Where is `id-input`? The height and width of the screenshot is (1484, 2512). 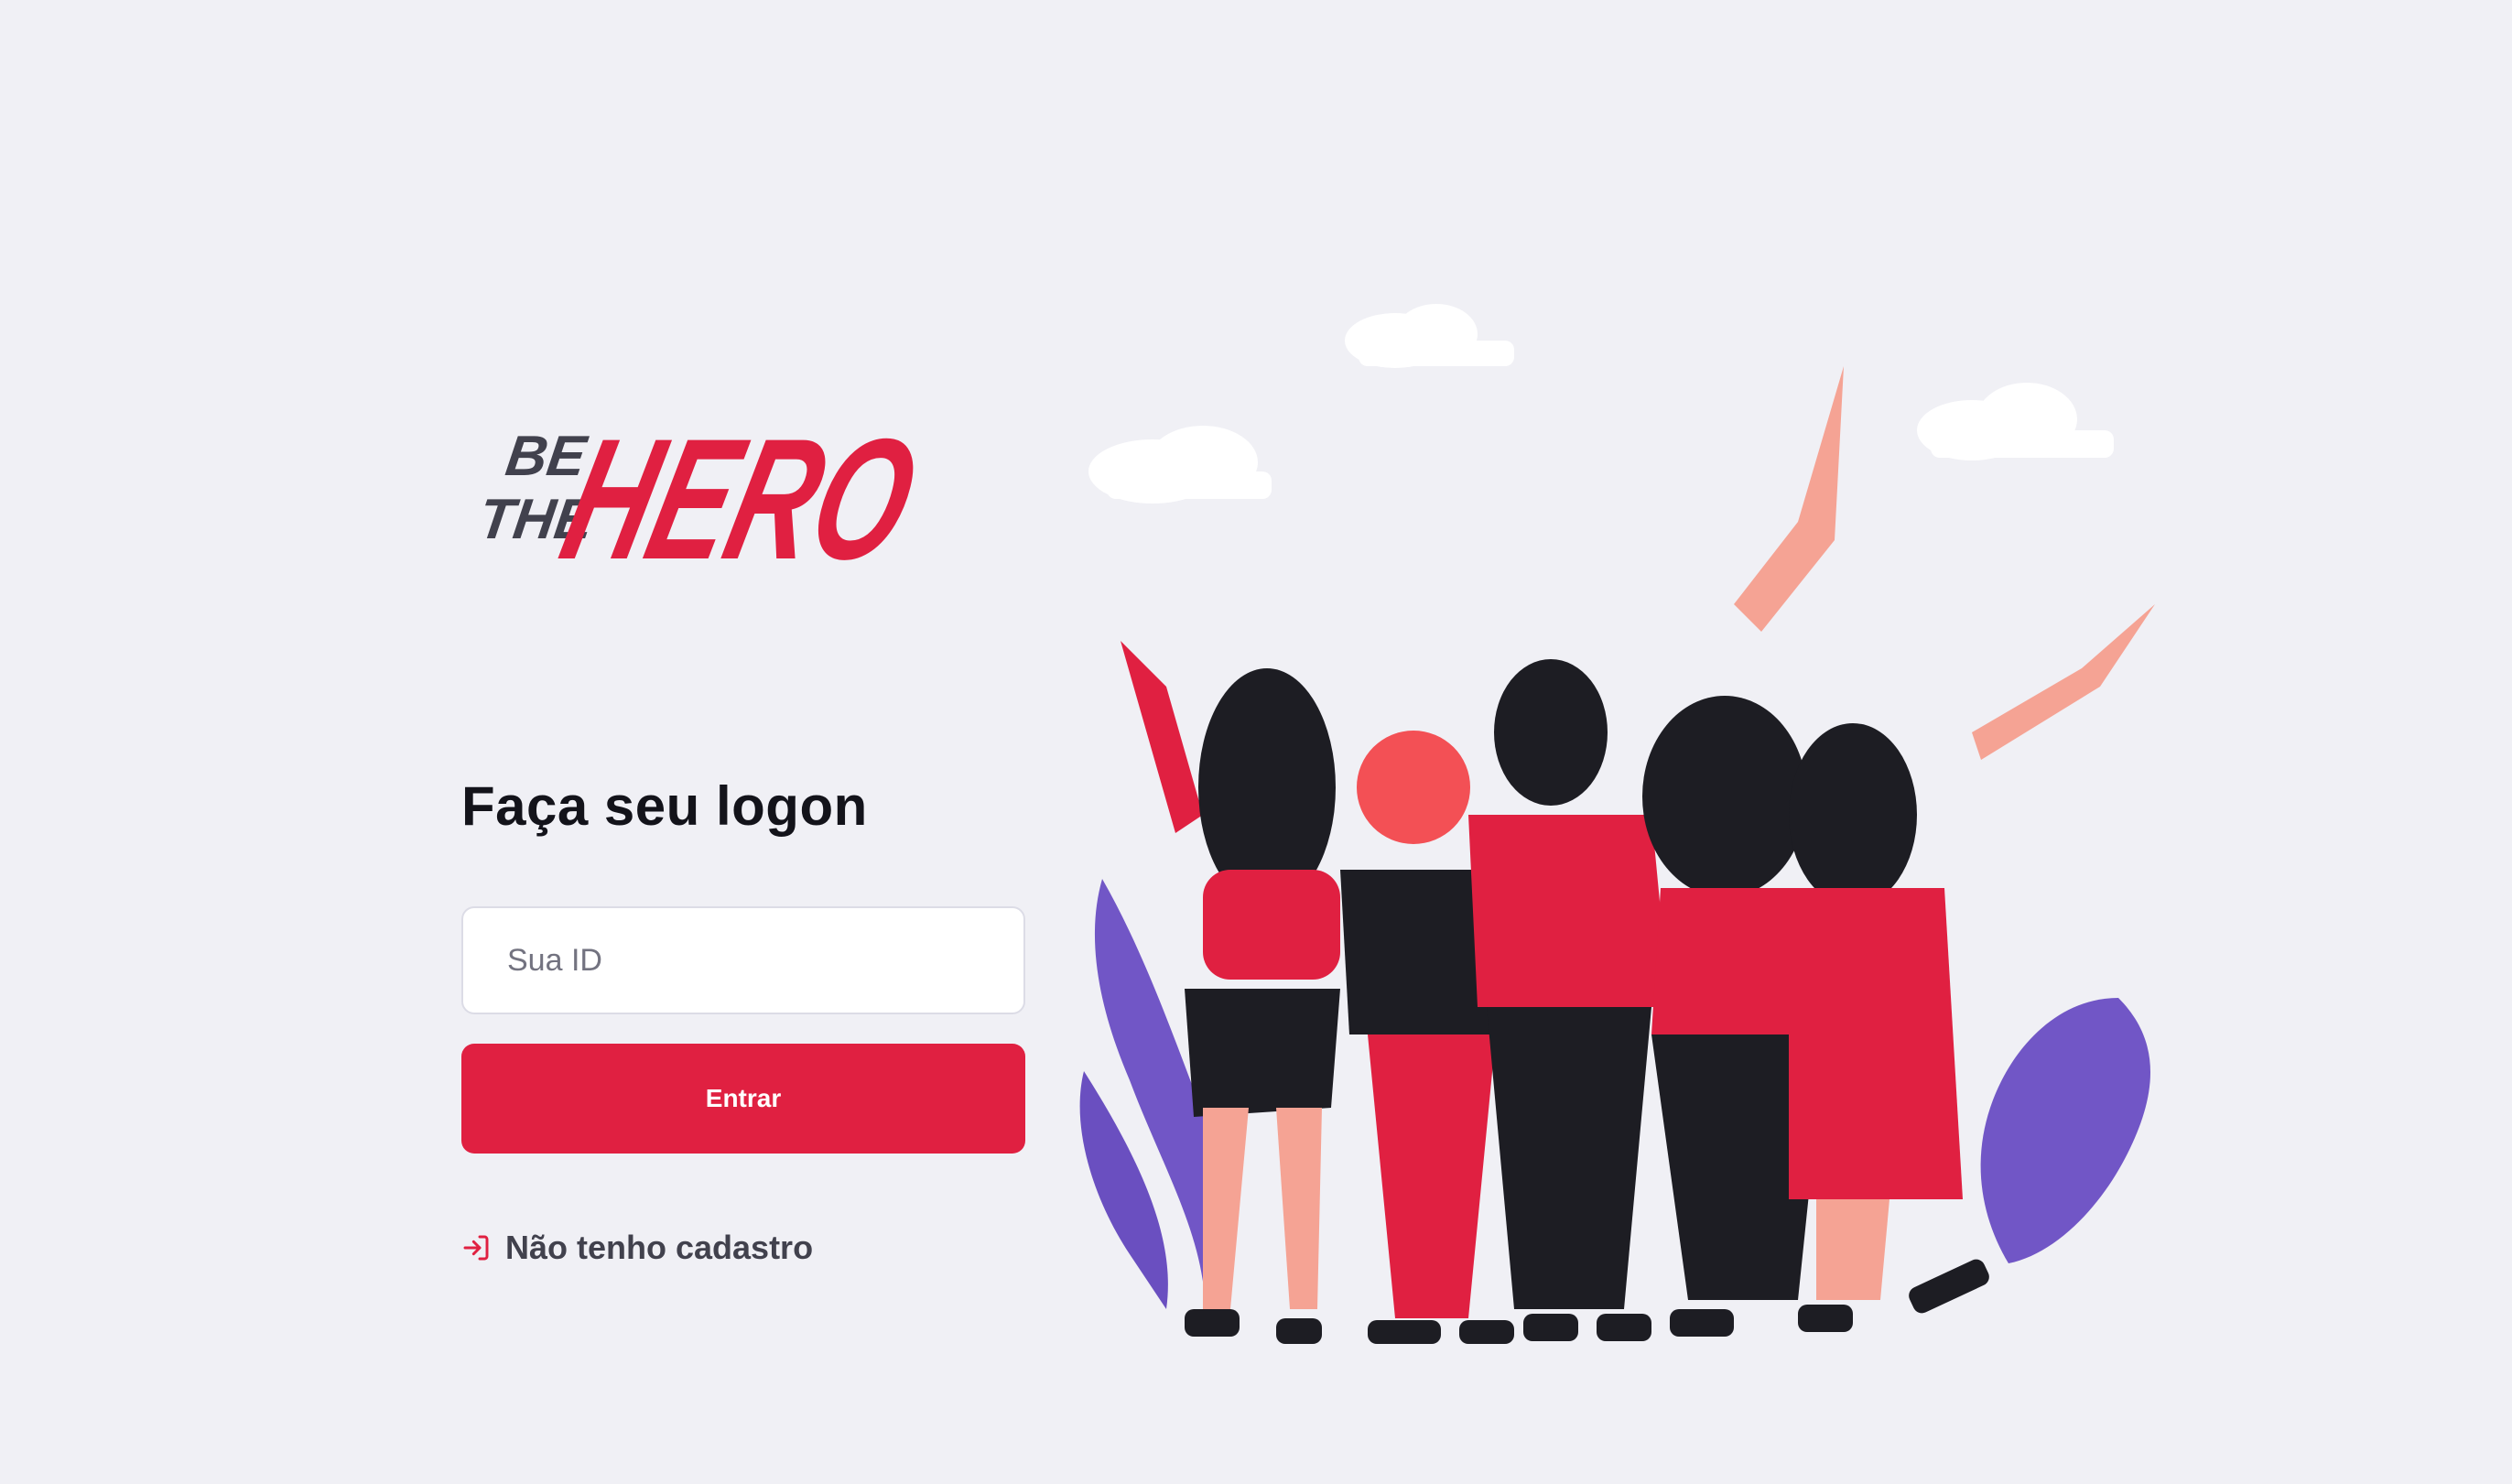 id-input is located at coordinates (743, 960).